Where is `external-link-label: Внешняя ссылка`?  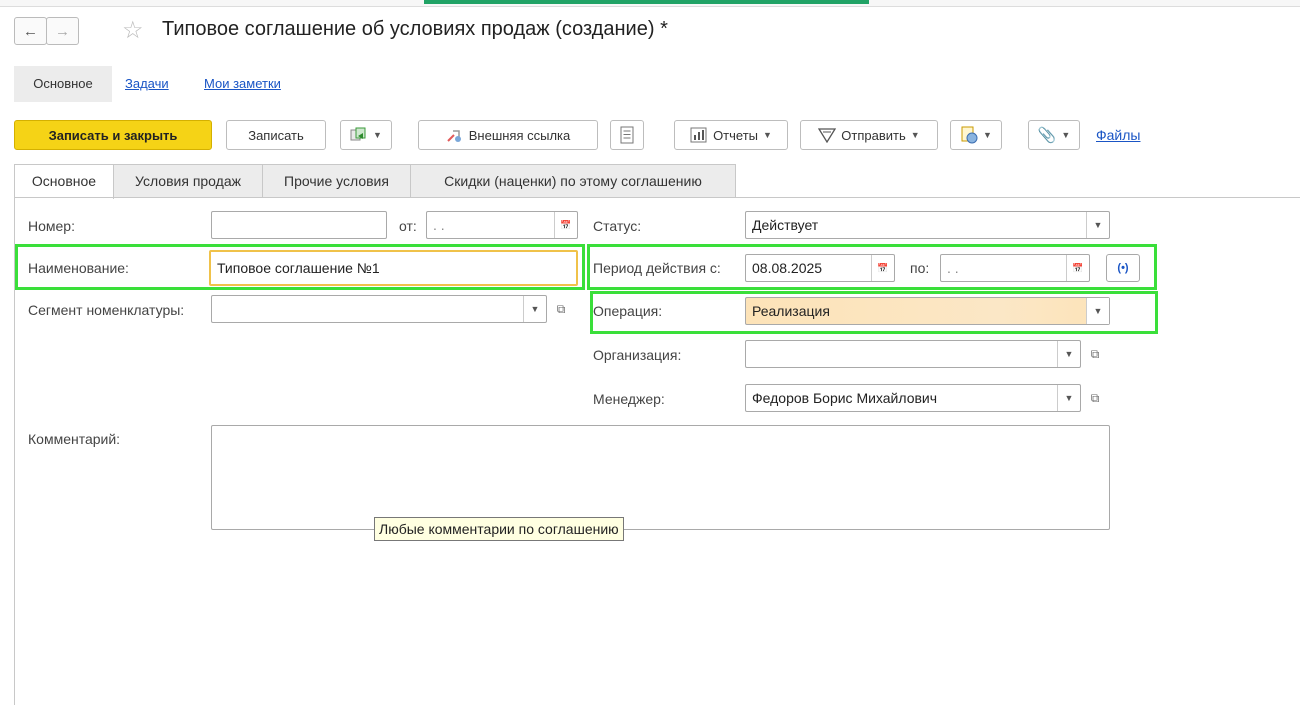 external-link-label: Внешняя ссылка is located at coordinates (519, 135).